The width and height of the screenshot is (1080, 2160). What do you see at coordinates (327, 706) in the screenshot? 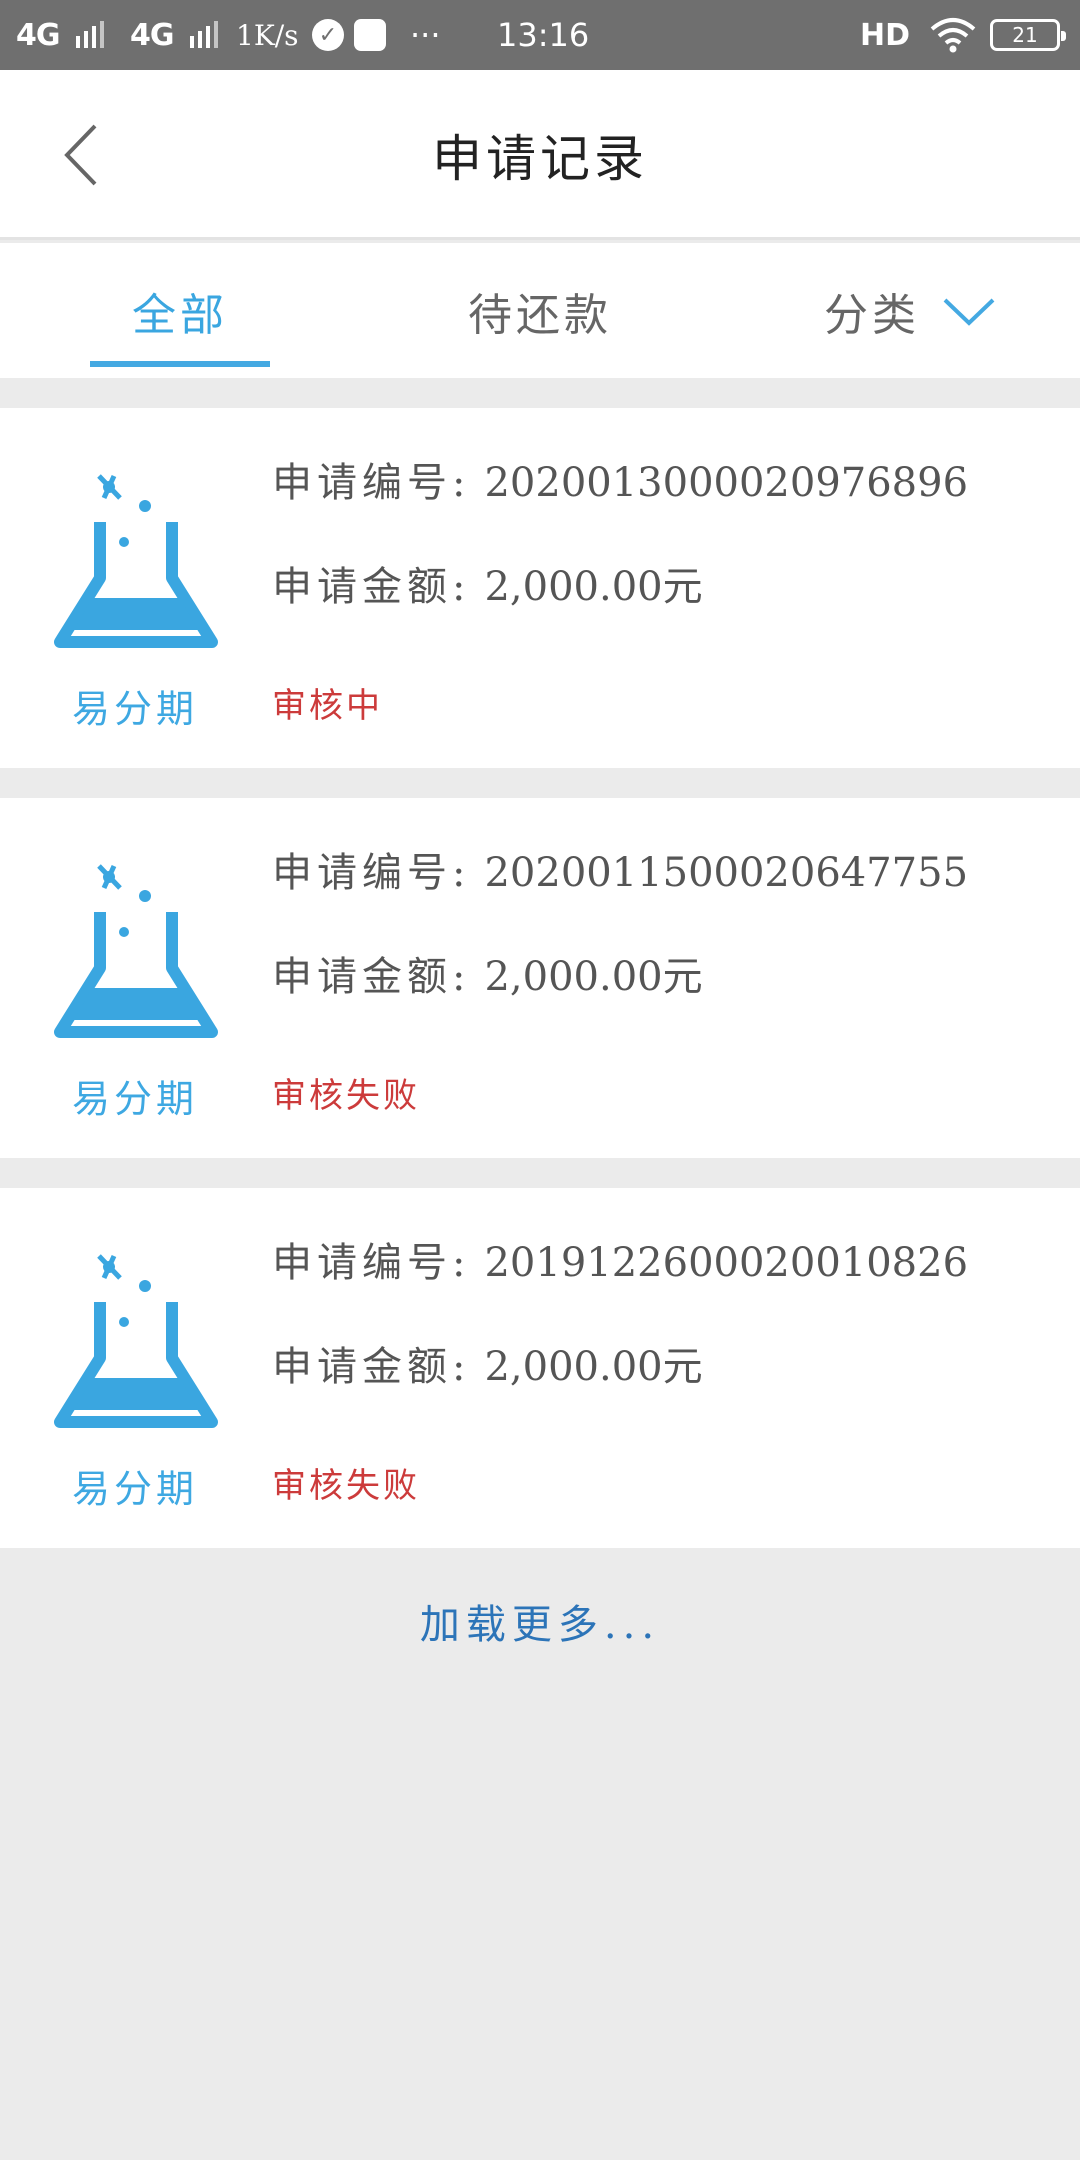
I see `status-text: 审核中` at bounding box center [327, 706].